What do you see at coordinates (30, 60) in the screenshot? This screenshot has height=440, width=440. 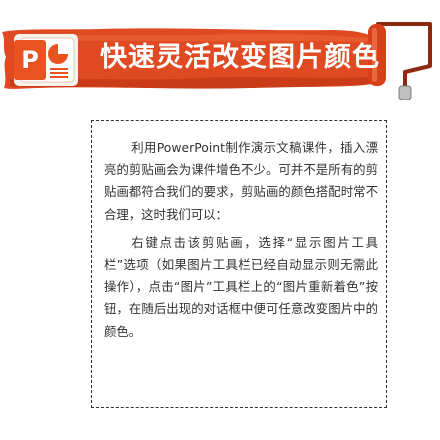 I see `powerpoint-logo-icon: P` at bounding box center [30, 60].